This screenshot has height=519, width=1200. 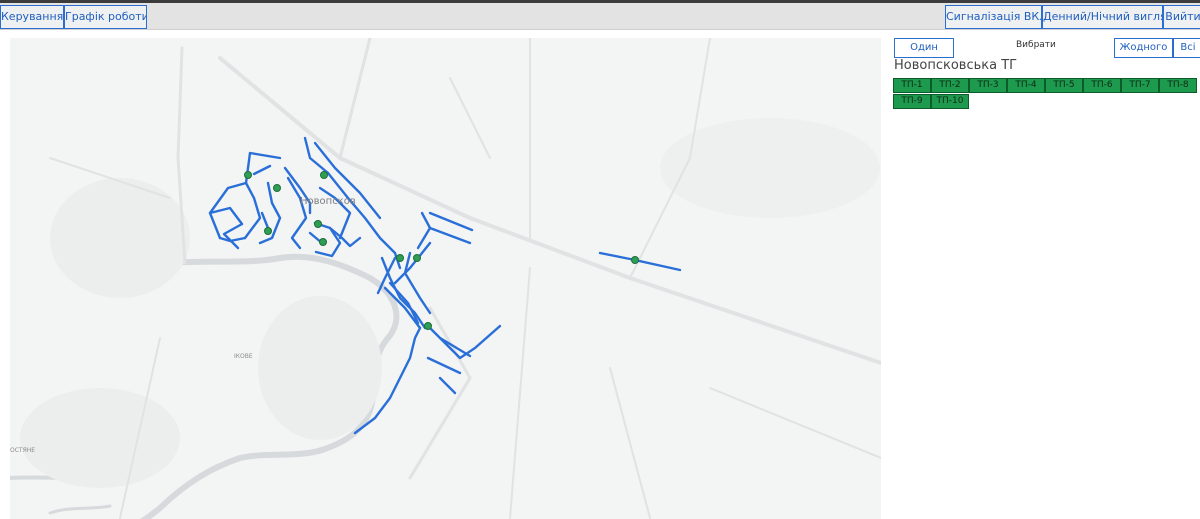 I want to click on alarm-toggle-button: Сигналізація ВКЛ, so click(x=993, y=17).